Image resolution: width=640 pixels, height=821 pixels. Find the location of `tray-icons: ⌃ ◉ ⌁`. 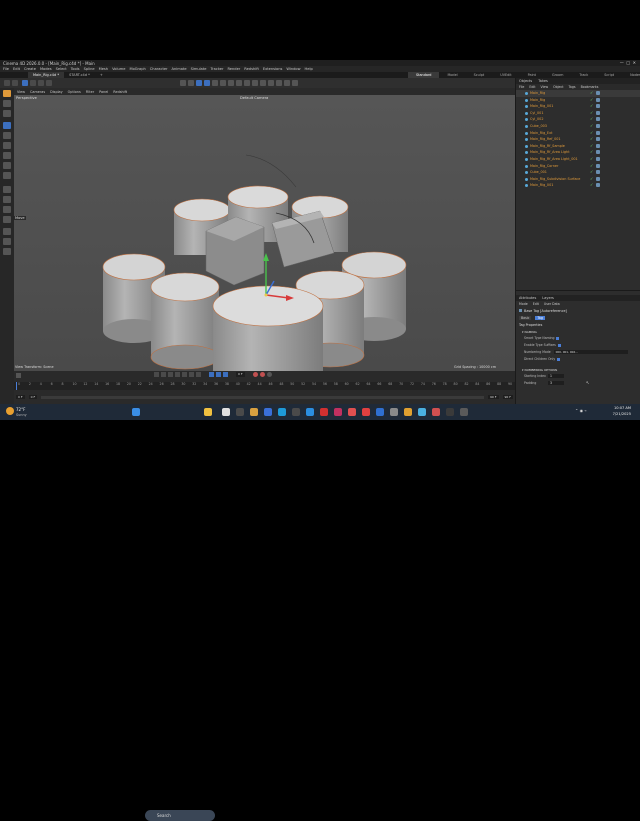

tray-icons: ⌃ ◉ ⌁ is located at coordinates (581, 410).